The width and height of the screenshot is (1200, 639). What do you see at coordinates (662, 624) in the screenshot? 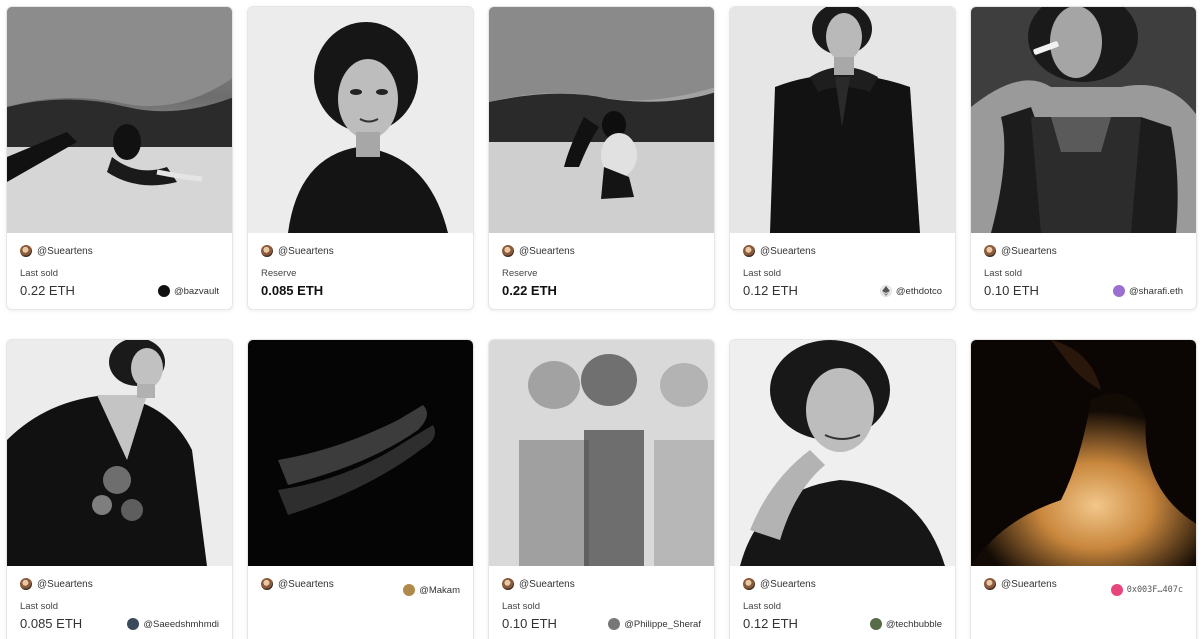
I see `owner-name: @Philippe_Sheraf` at bounding box center [662, 624].